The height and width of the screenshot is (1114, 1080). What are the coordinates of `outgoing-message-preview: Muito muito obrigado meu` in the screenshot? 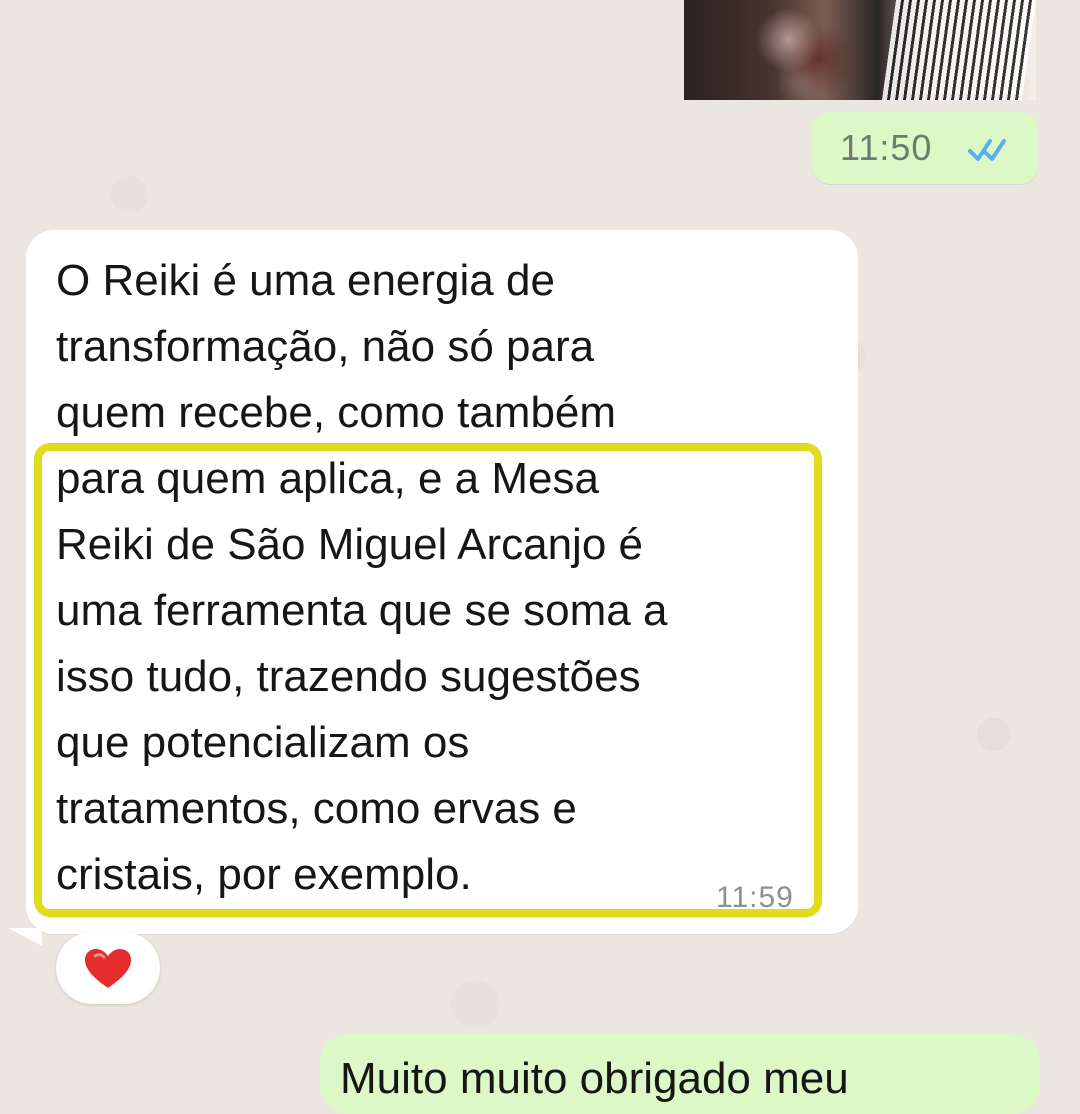 It's located at (680, 1074).